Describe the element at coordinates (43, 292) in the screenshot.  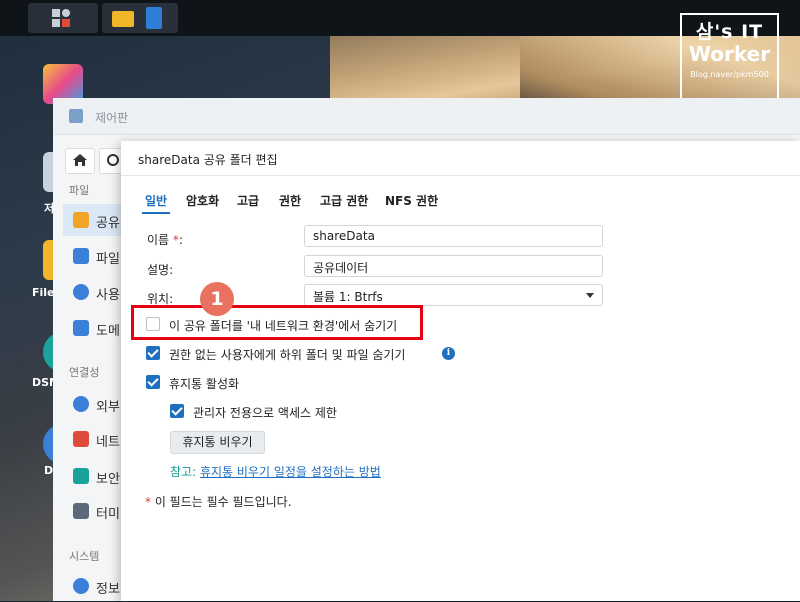
I see `desktop-label: File` at that location.